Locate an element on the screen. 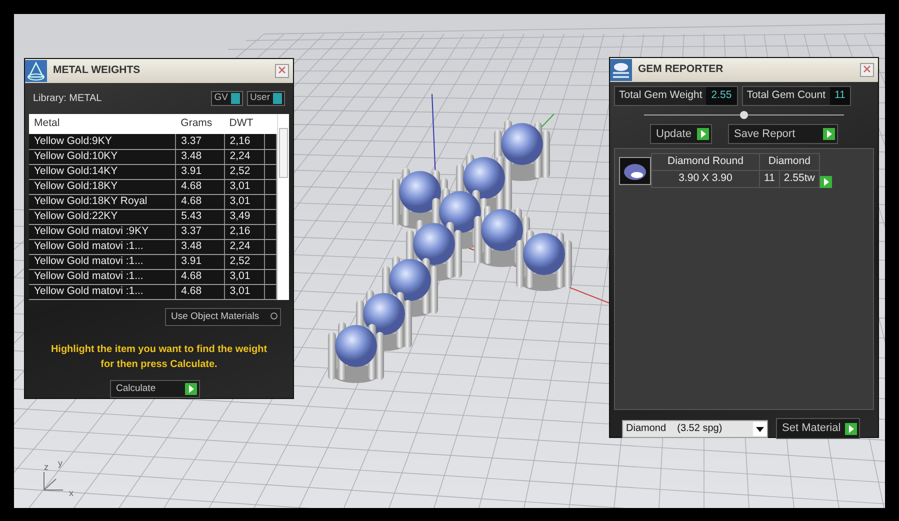 This screenshot has width=899, height=521. panel-title: METAL WEIGHTS is located at coordinates (97, 70).